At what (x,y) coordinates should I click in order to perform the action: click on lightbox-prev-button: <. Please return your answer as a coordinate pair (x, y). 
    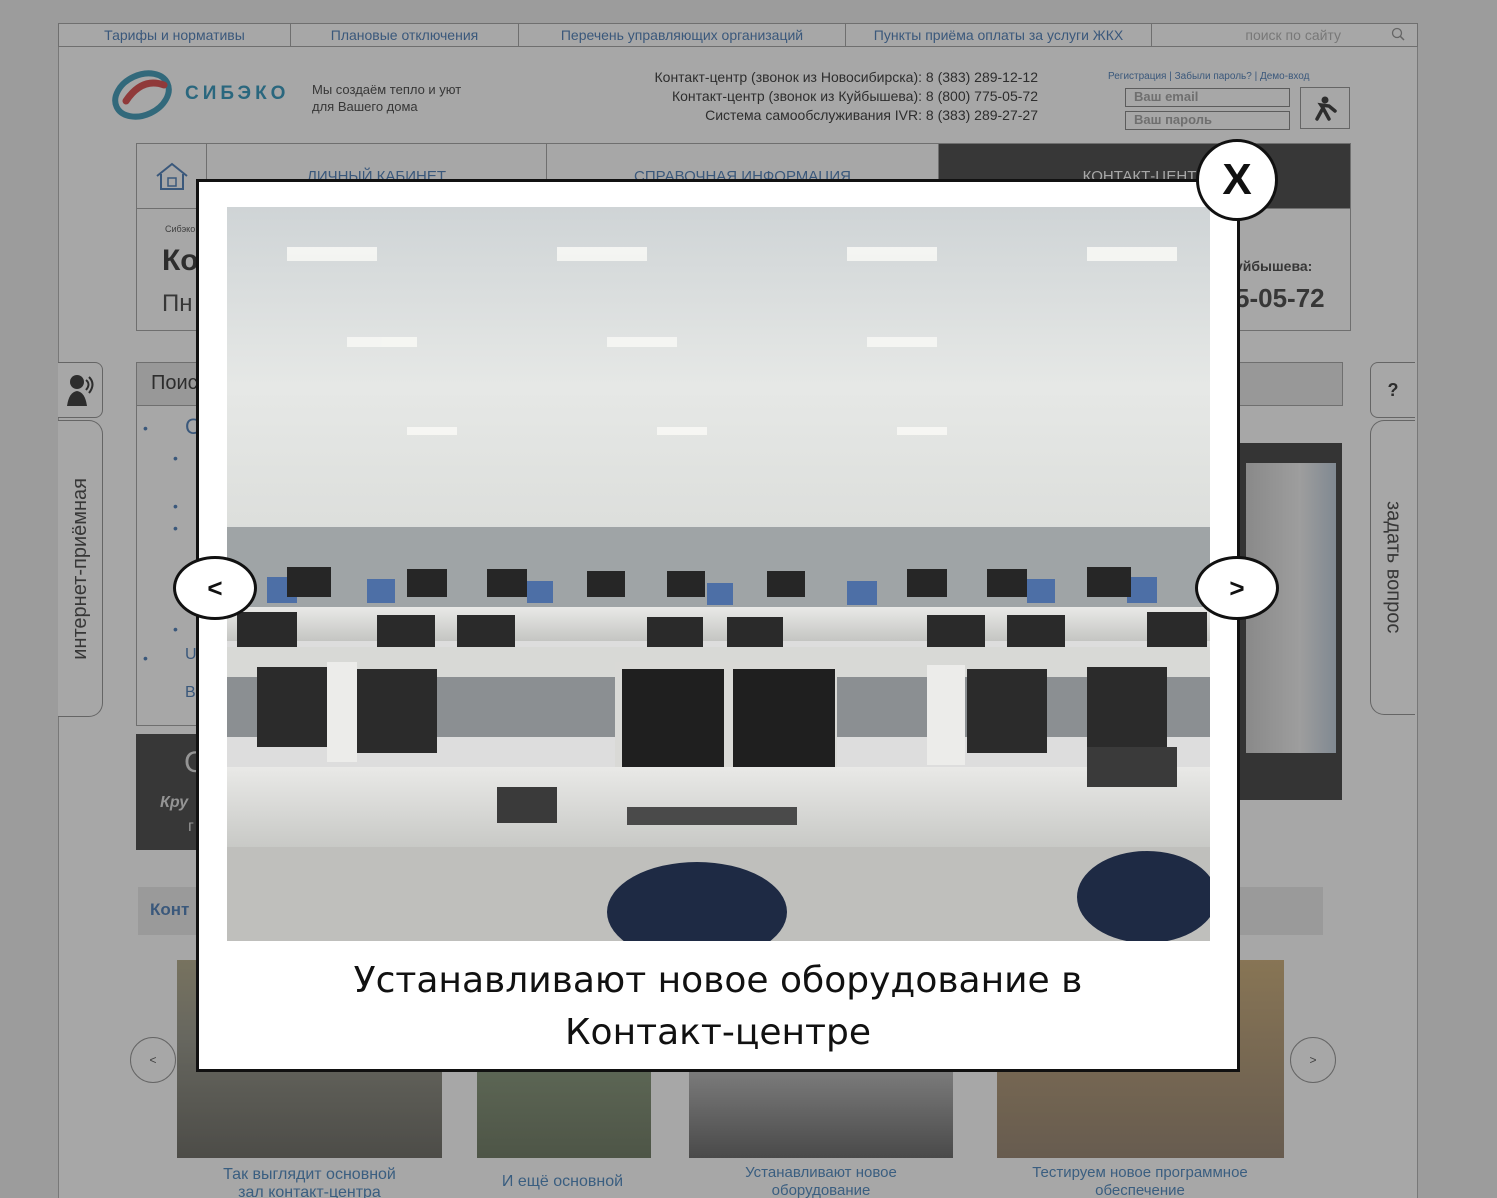
    Looking at the image, I should click on (215, 588).